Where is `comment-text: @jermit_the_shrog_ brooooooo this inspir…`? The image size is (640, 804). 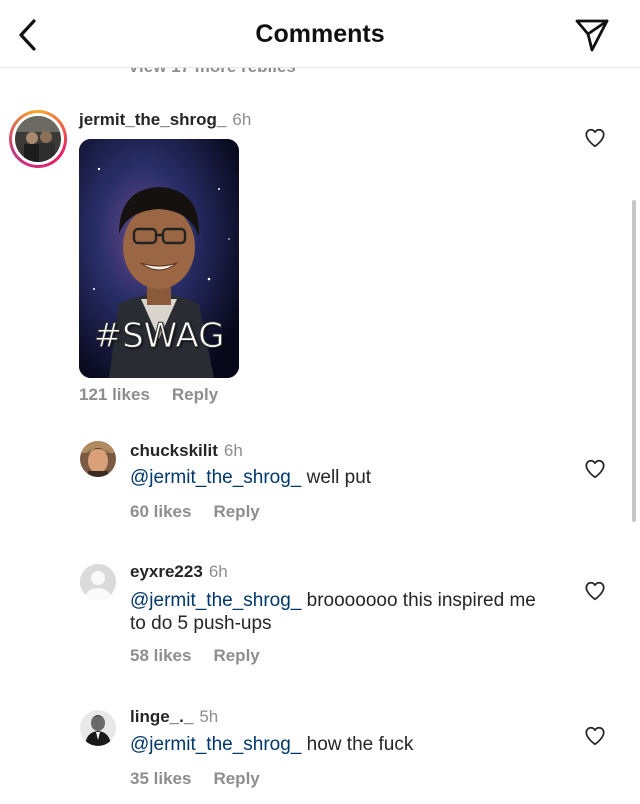
comment-text: @jermit_the_shrog_ brooooooo this inspir… is located at coordinates (340, 612).